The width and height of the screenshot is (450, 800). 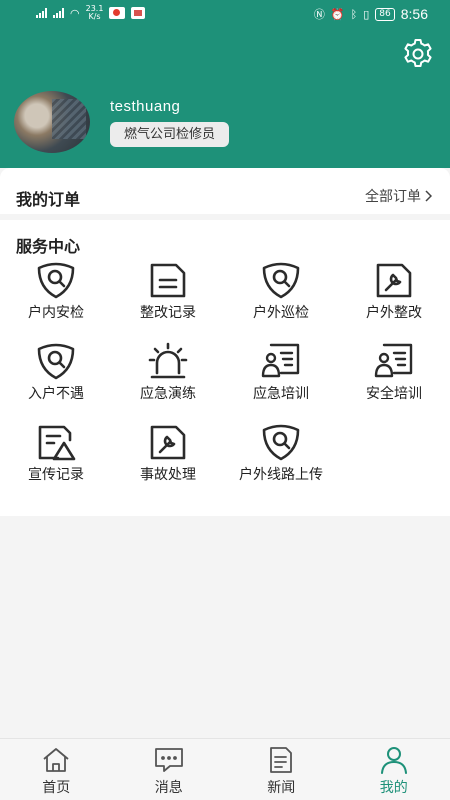 I want to click on service-item-label: 户外线路上传, so click(x=281, y=475).